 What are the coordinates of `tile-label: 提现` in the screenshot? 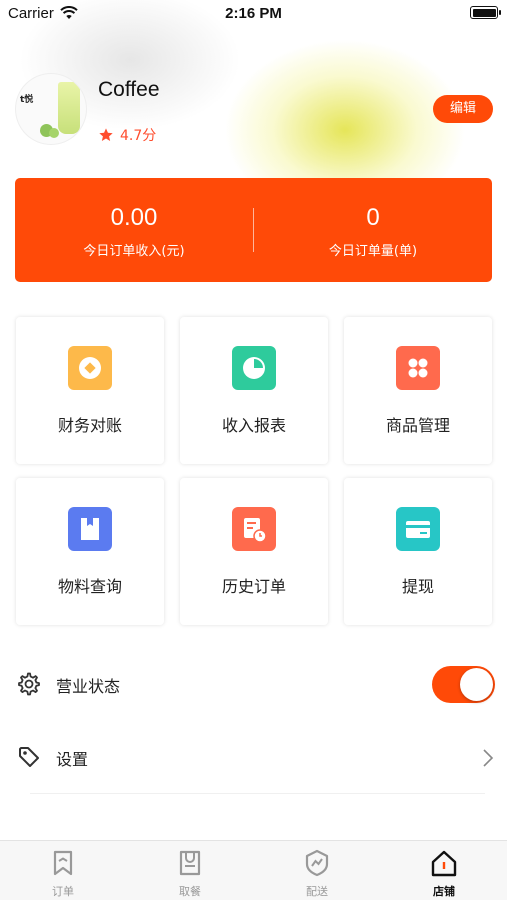 It's located at (417, 586).